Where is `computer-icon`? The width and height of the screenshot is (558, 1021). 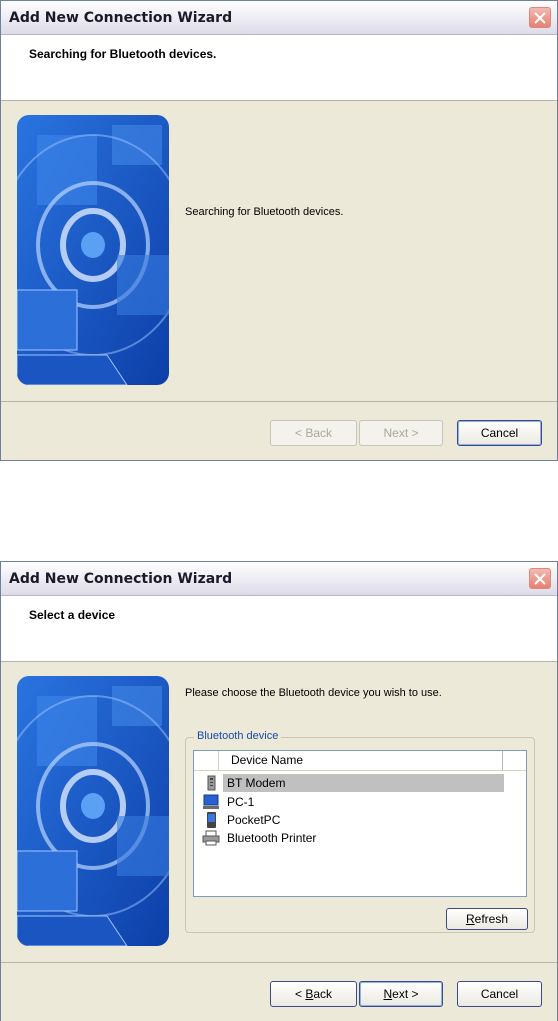
computer-icon is located at coordinates (211, 802).